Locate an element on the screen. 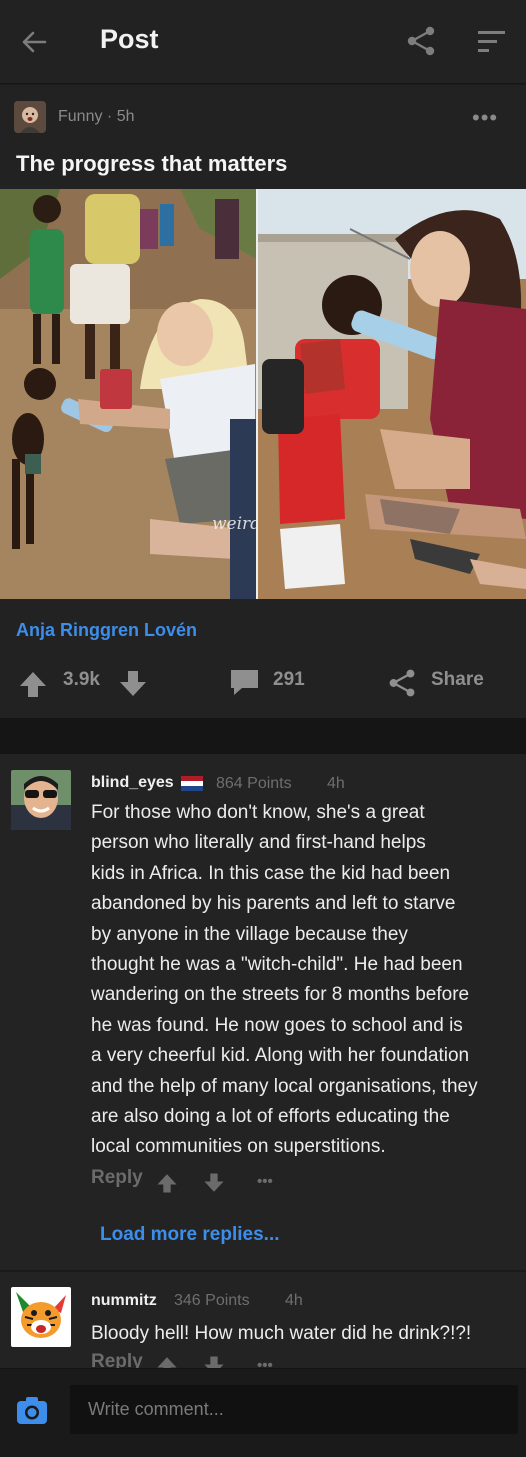 This screenshot has height=1457, width=526. reply-button: Reply is located at coordinates (117, 1178).